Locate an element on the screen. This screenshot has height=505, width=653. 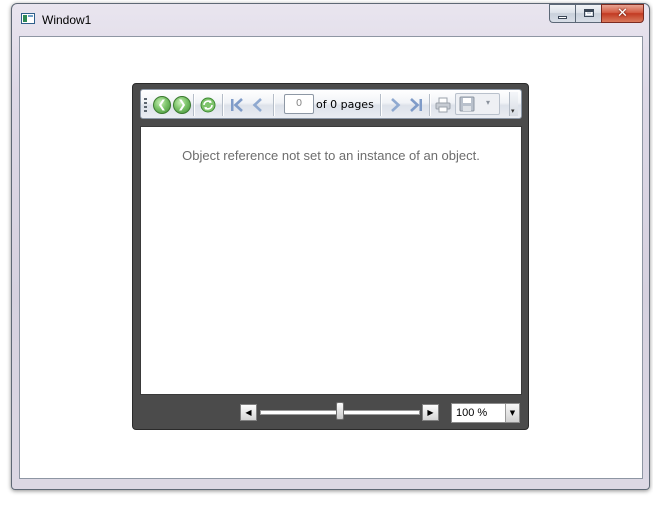
zoom-out-button: ◀ is located at coordinates (248, 412).